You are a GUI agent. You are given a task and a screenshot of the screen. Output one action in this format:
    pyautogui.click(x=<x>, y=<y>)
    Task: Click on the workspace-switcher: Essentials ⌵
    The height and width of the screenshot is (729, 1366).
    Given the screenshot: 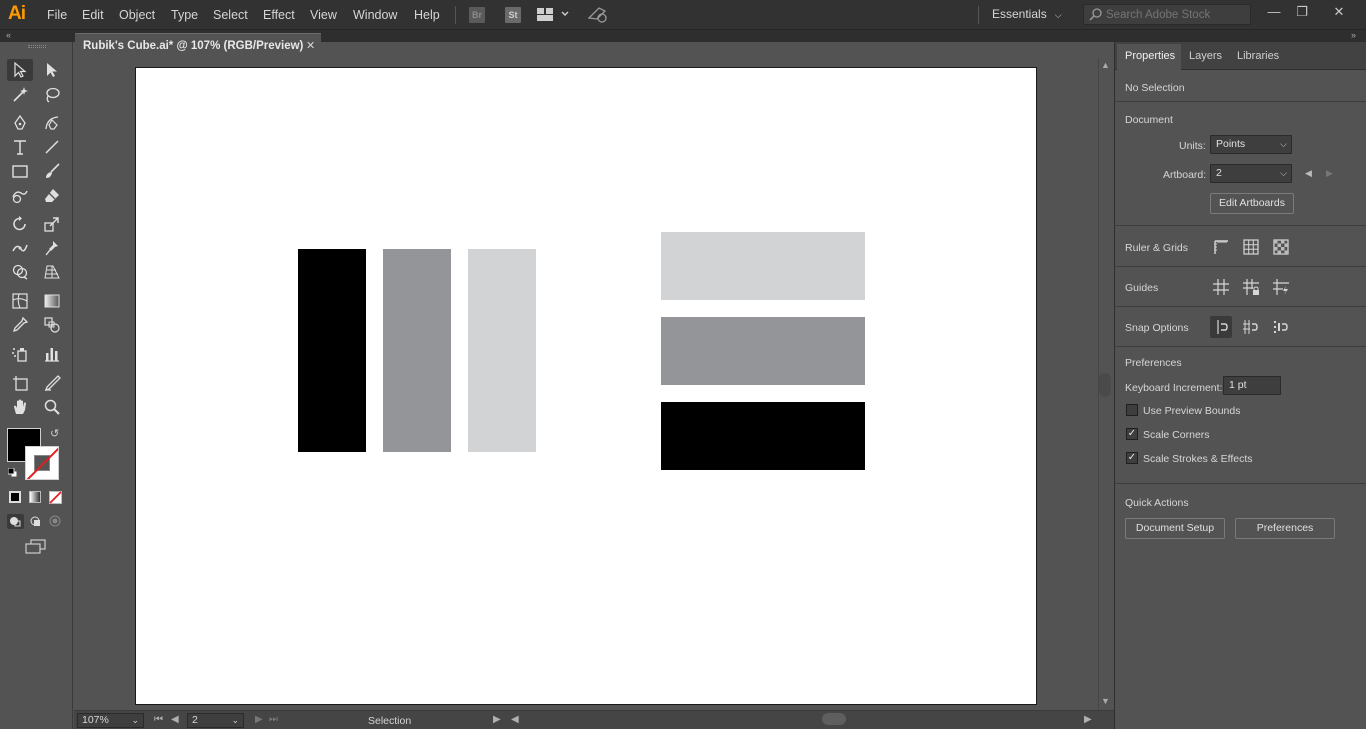 What is the action you would take?
    pyautogui.click(x=1027, y=14)
    